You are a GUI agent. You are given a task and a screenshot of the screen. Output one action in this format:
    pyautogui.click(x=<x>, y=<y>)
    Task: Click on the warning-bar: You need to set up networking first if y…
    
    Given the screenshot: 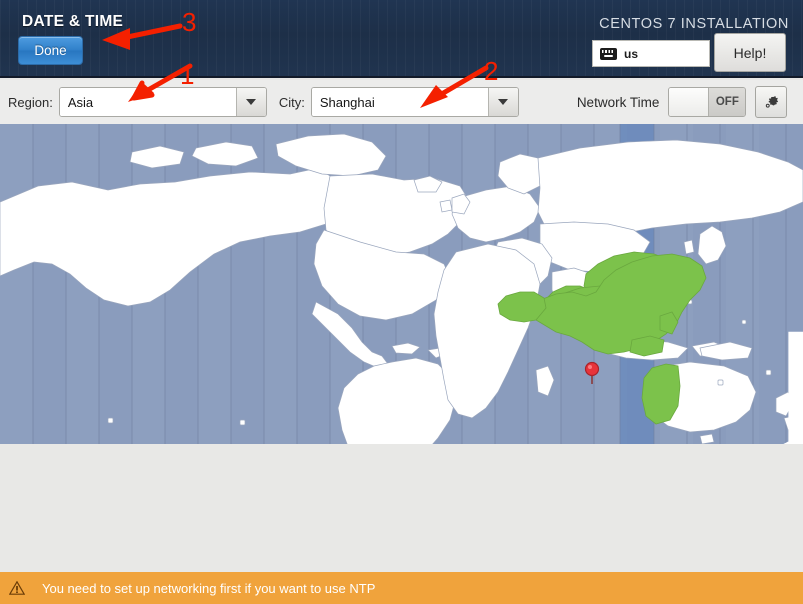 What is the action you would take?
    pyautogui.click(x=401, y=588)
    